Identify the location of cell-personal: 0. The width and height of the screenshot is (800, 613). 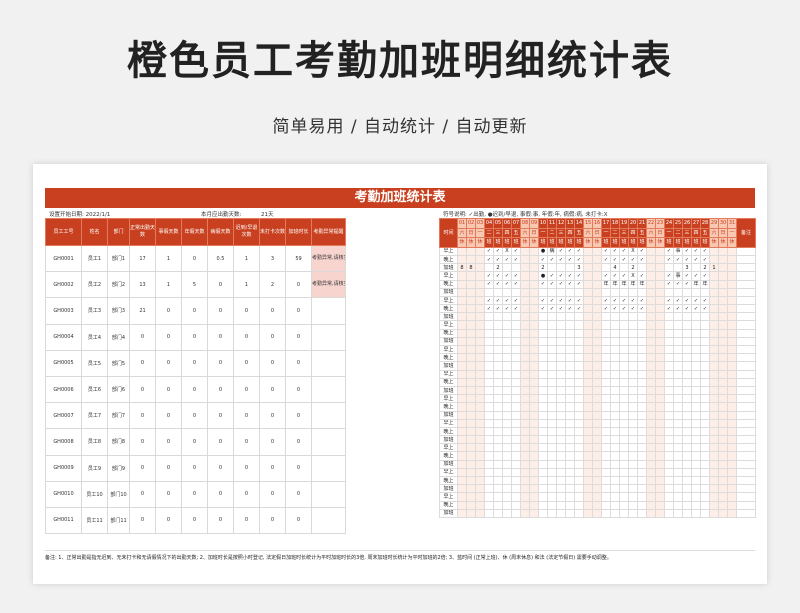
(168, 363).